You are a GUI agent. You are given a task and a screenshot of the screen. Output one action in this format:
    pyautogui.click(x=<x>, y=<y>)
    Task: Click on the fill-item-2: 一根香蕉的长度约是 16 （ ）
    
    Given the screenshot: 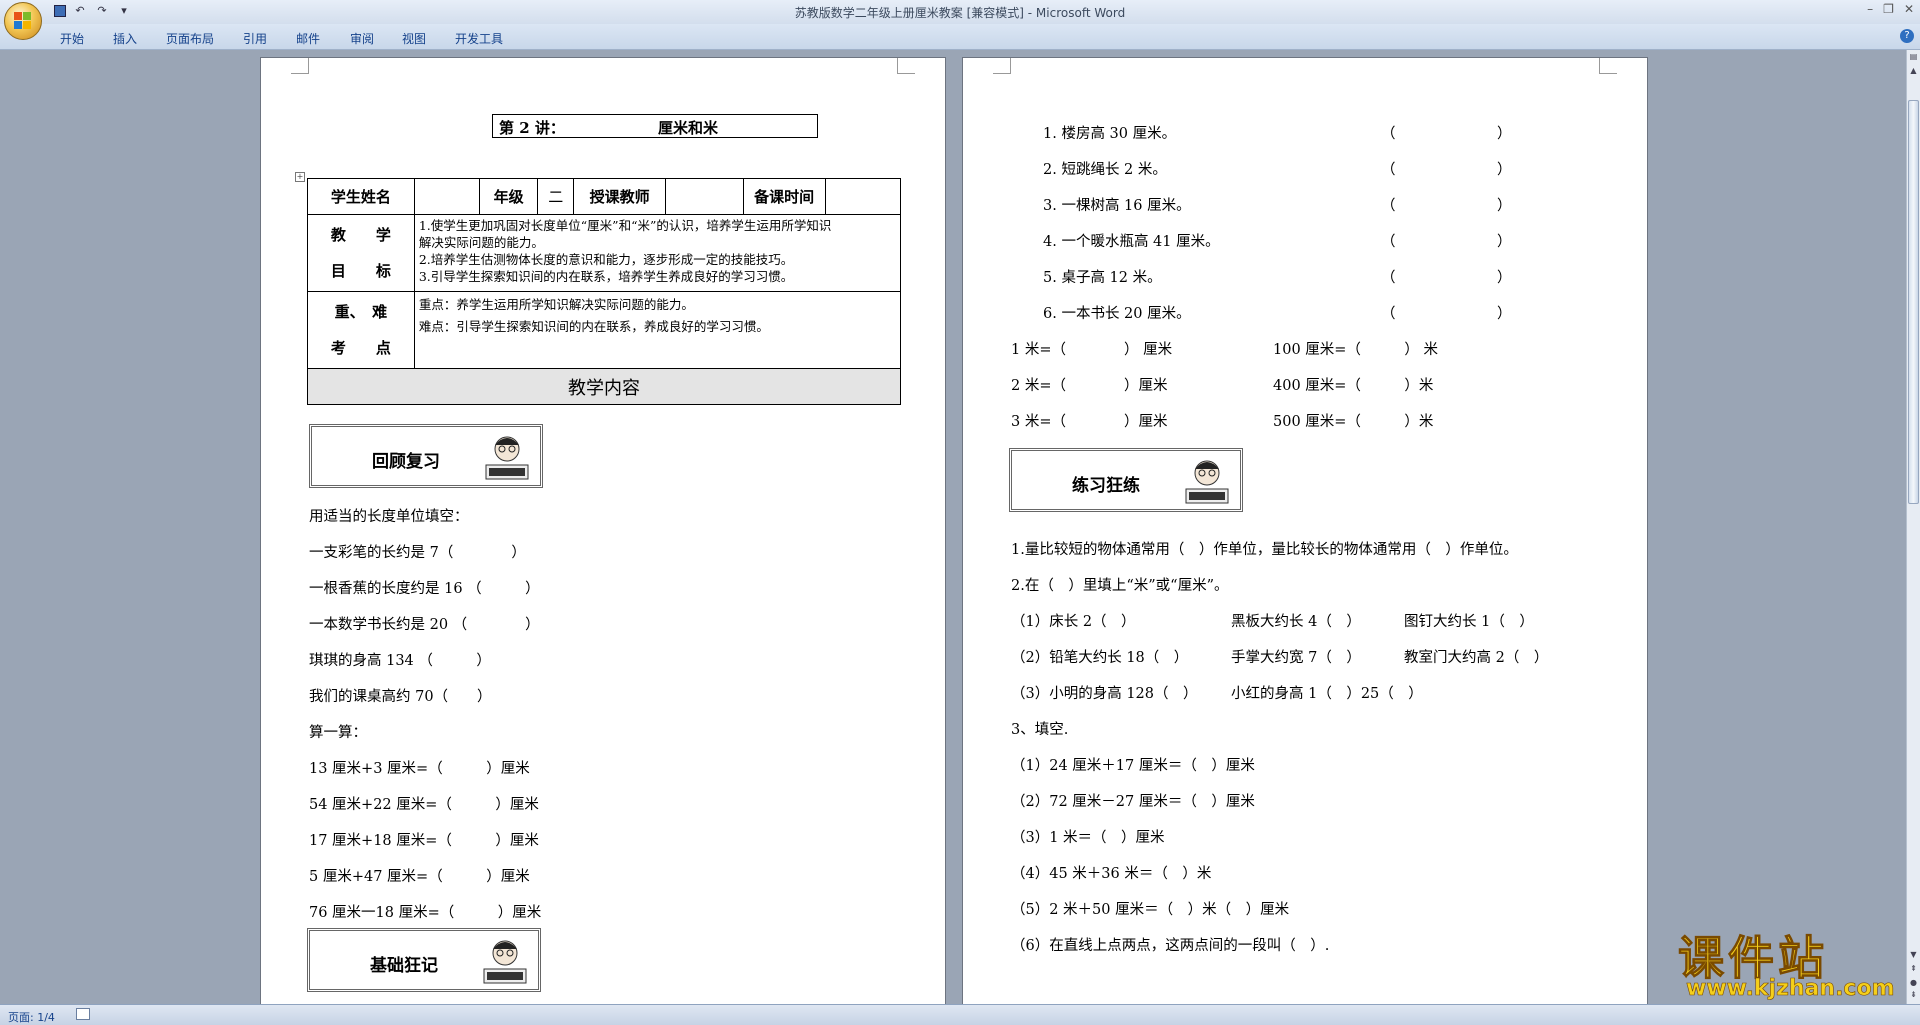 What is the action you would take?
    pyautogui.click(x=424, y=589)
    